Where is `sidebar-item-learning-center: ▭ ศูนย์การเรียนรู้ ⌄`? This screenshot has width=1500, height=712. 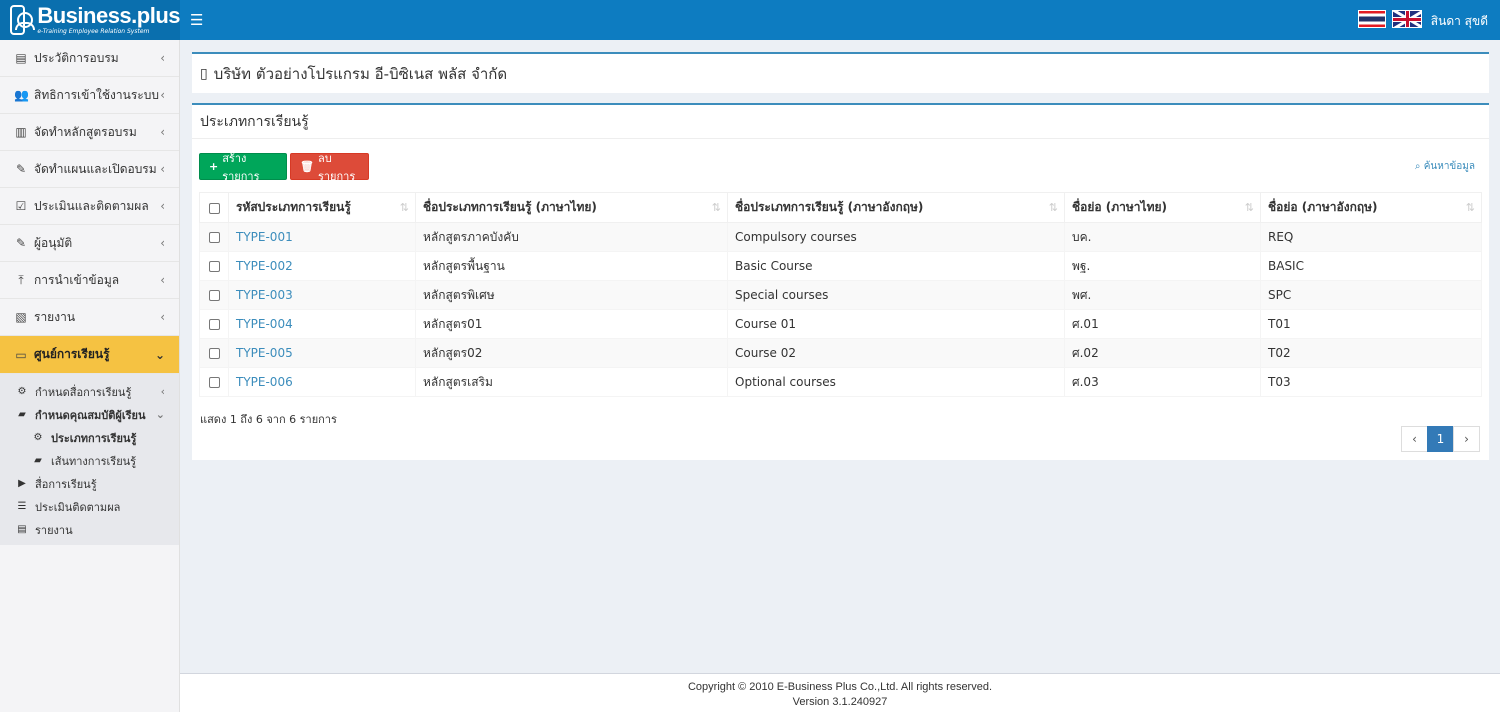 sidebar-item-learning-center: ▭ ศูนย์การเรียนรู้ ⌄ is located at coordinates (89, 355).